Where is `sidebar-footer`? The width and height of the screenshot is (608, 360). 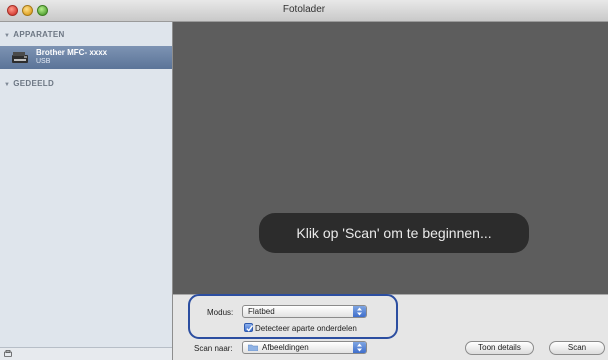
sidebar-footer is located at coordinates (86, 353).